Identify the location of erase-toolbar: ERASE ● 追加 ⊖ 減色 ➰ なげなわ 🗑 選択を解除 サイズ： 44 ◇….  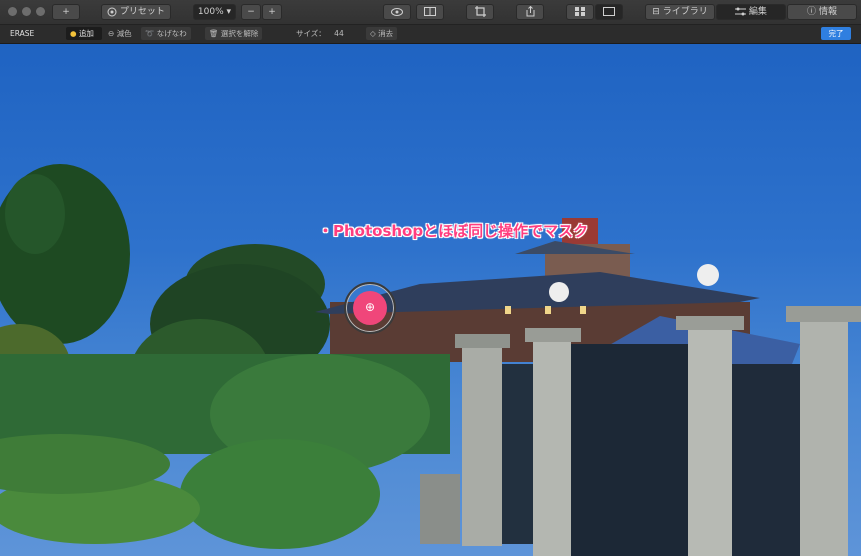
(430, 34).